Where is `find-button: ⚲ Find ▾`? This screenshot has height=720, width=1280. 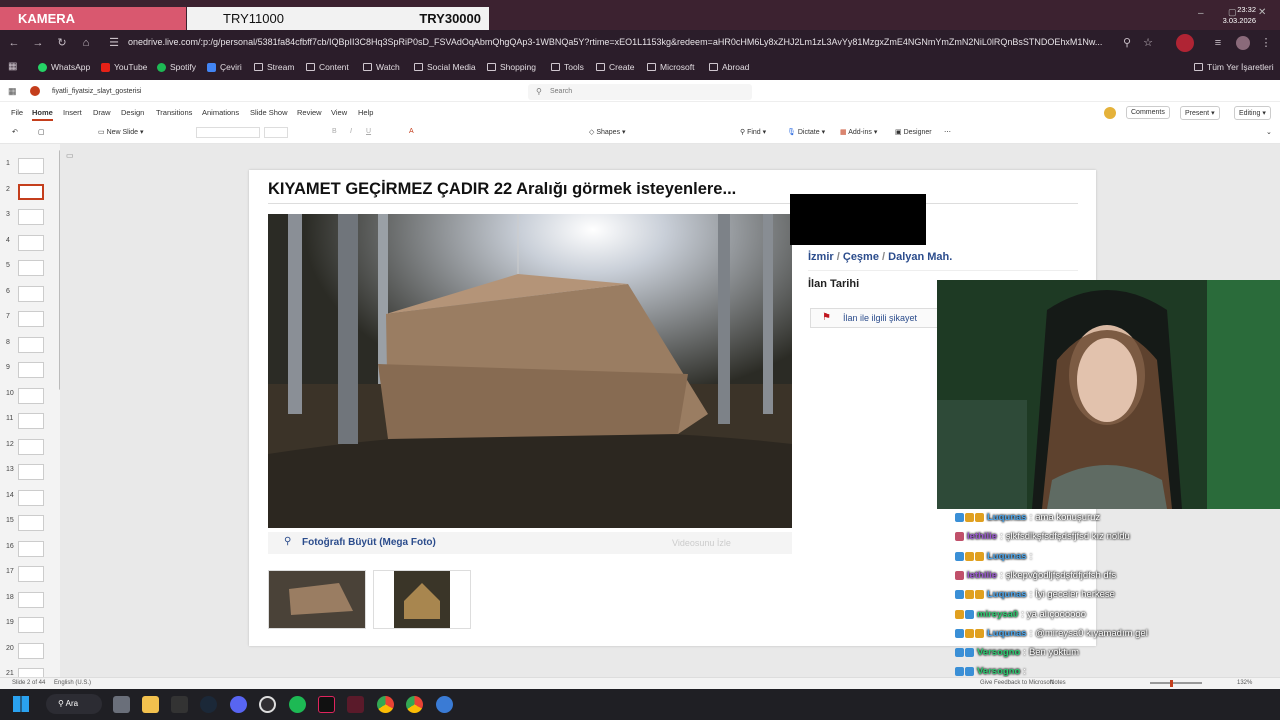
find-button: ⚲ Find ▾ is located at coordinates (753, 132).